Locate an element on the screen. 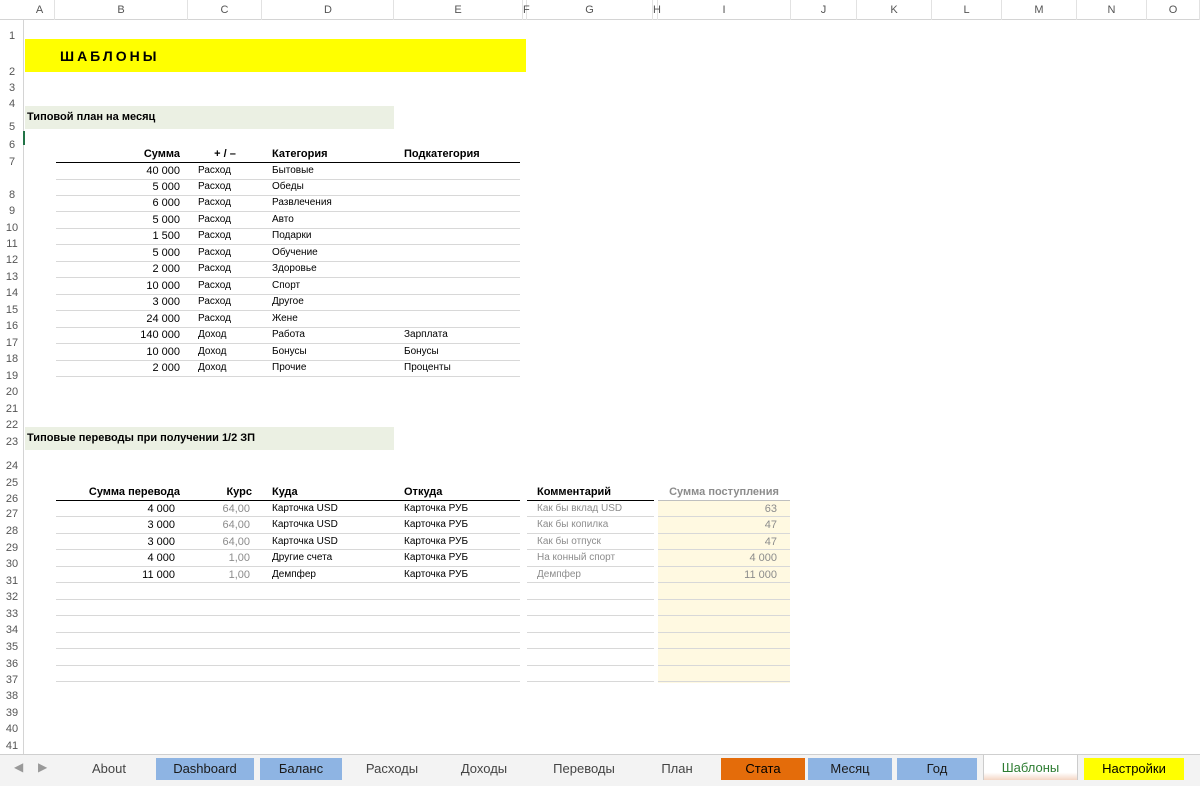  column-header-g: G is located at coordinates (590, 10).